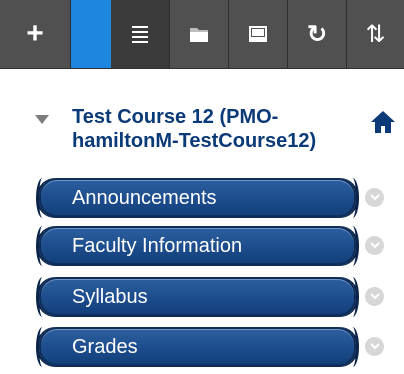  I want to click on add-button: +, so click(35, 34).